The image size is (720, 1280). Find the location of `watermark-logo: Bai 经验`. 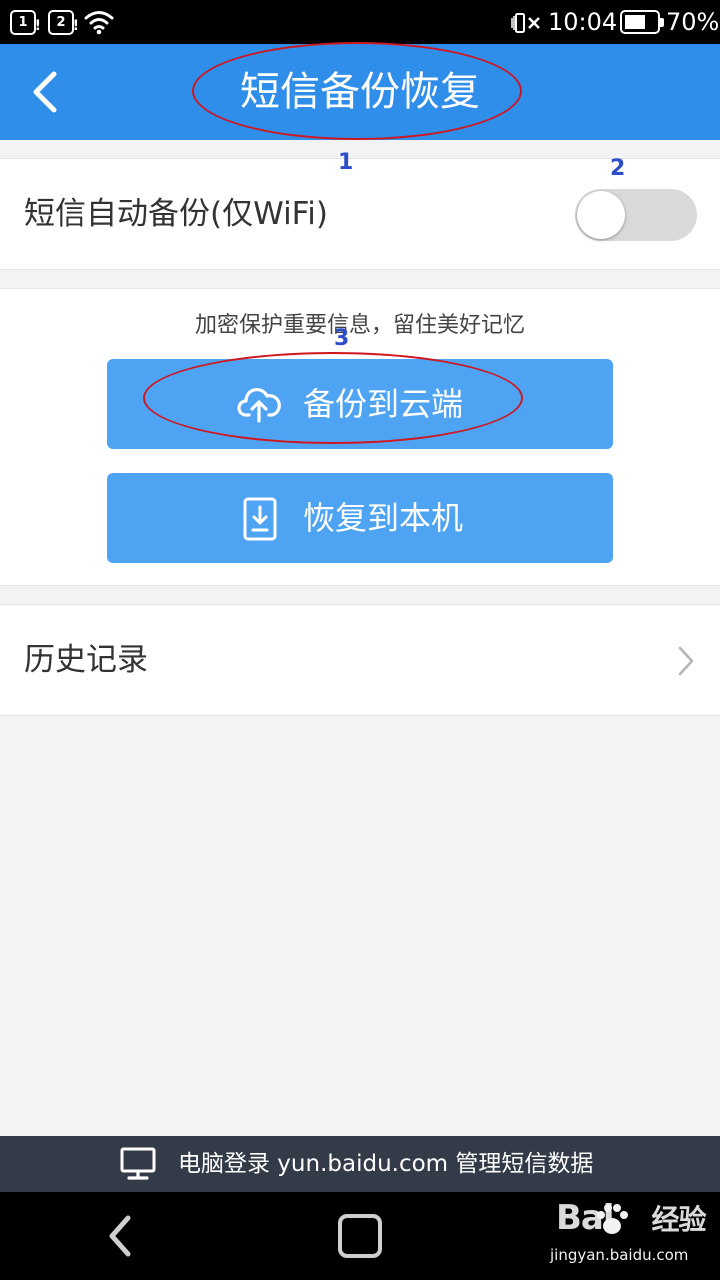

watermark-logo: Bai 经验 is located at coordinates (631, 1218).